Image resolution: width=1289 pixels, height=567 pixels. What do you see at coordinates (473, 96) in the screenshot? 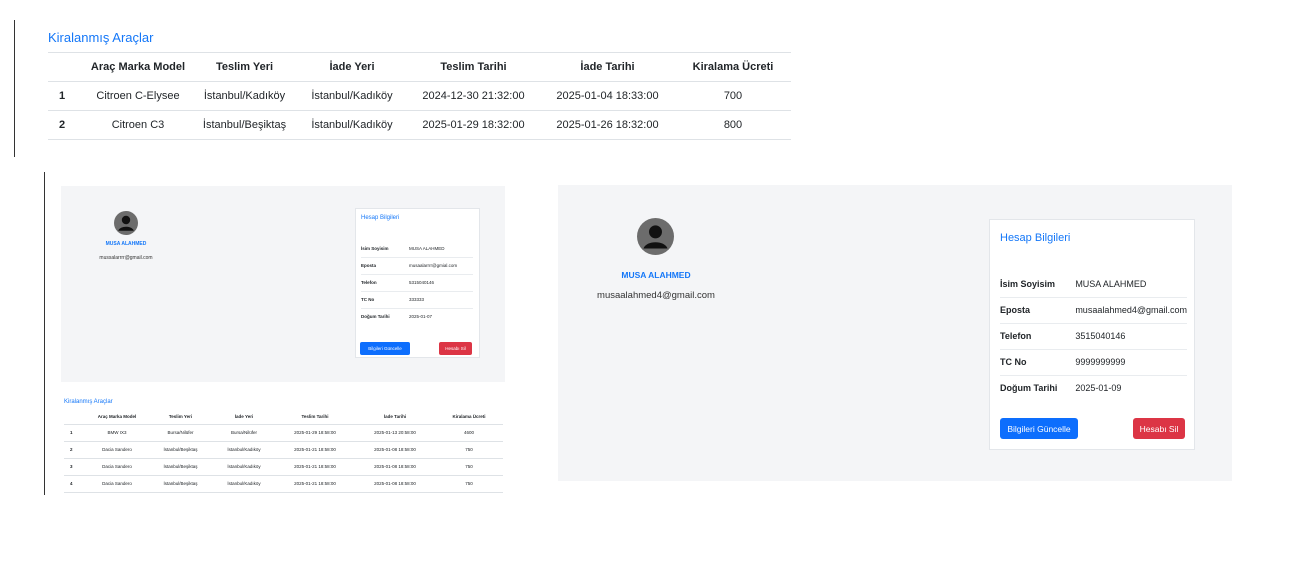
I see `cell-pickup-date: 2024-12-30 21:32:00` at bounding box center [473, 96].